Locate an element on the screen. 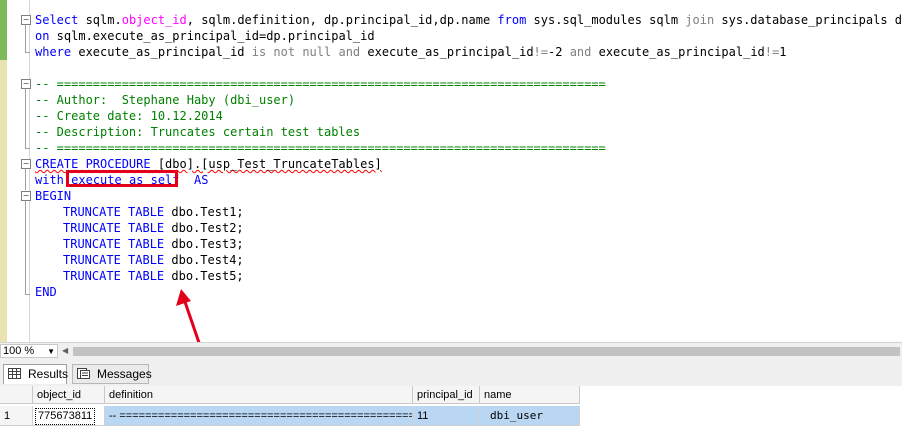 This screenshot has height=444, width=902. cell-name: dbi_user is located at coordinates (530, 416).